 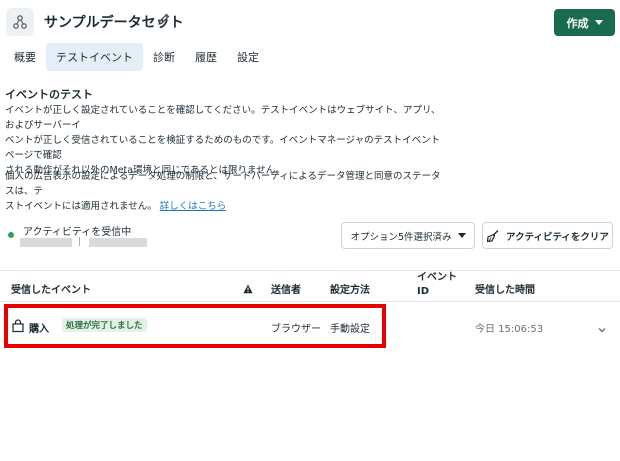 What do you see at coordinates (81, 206) in the screenshot?
I see `privacy-line-text: ストイベントには適用されません。` at bounding box center [81, 206].